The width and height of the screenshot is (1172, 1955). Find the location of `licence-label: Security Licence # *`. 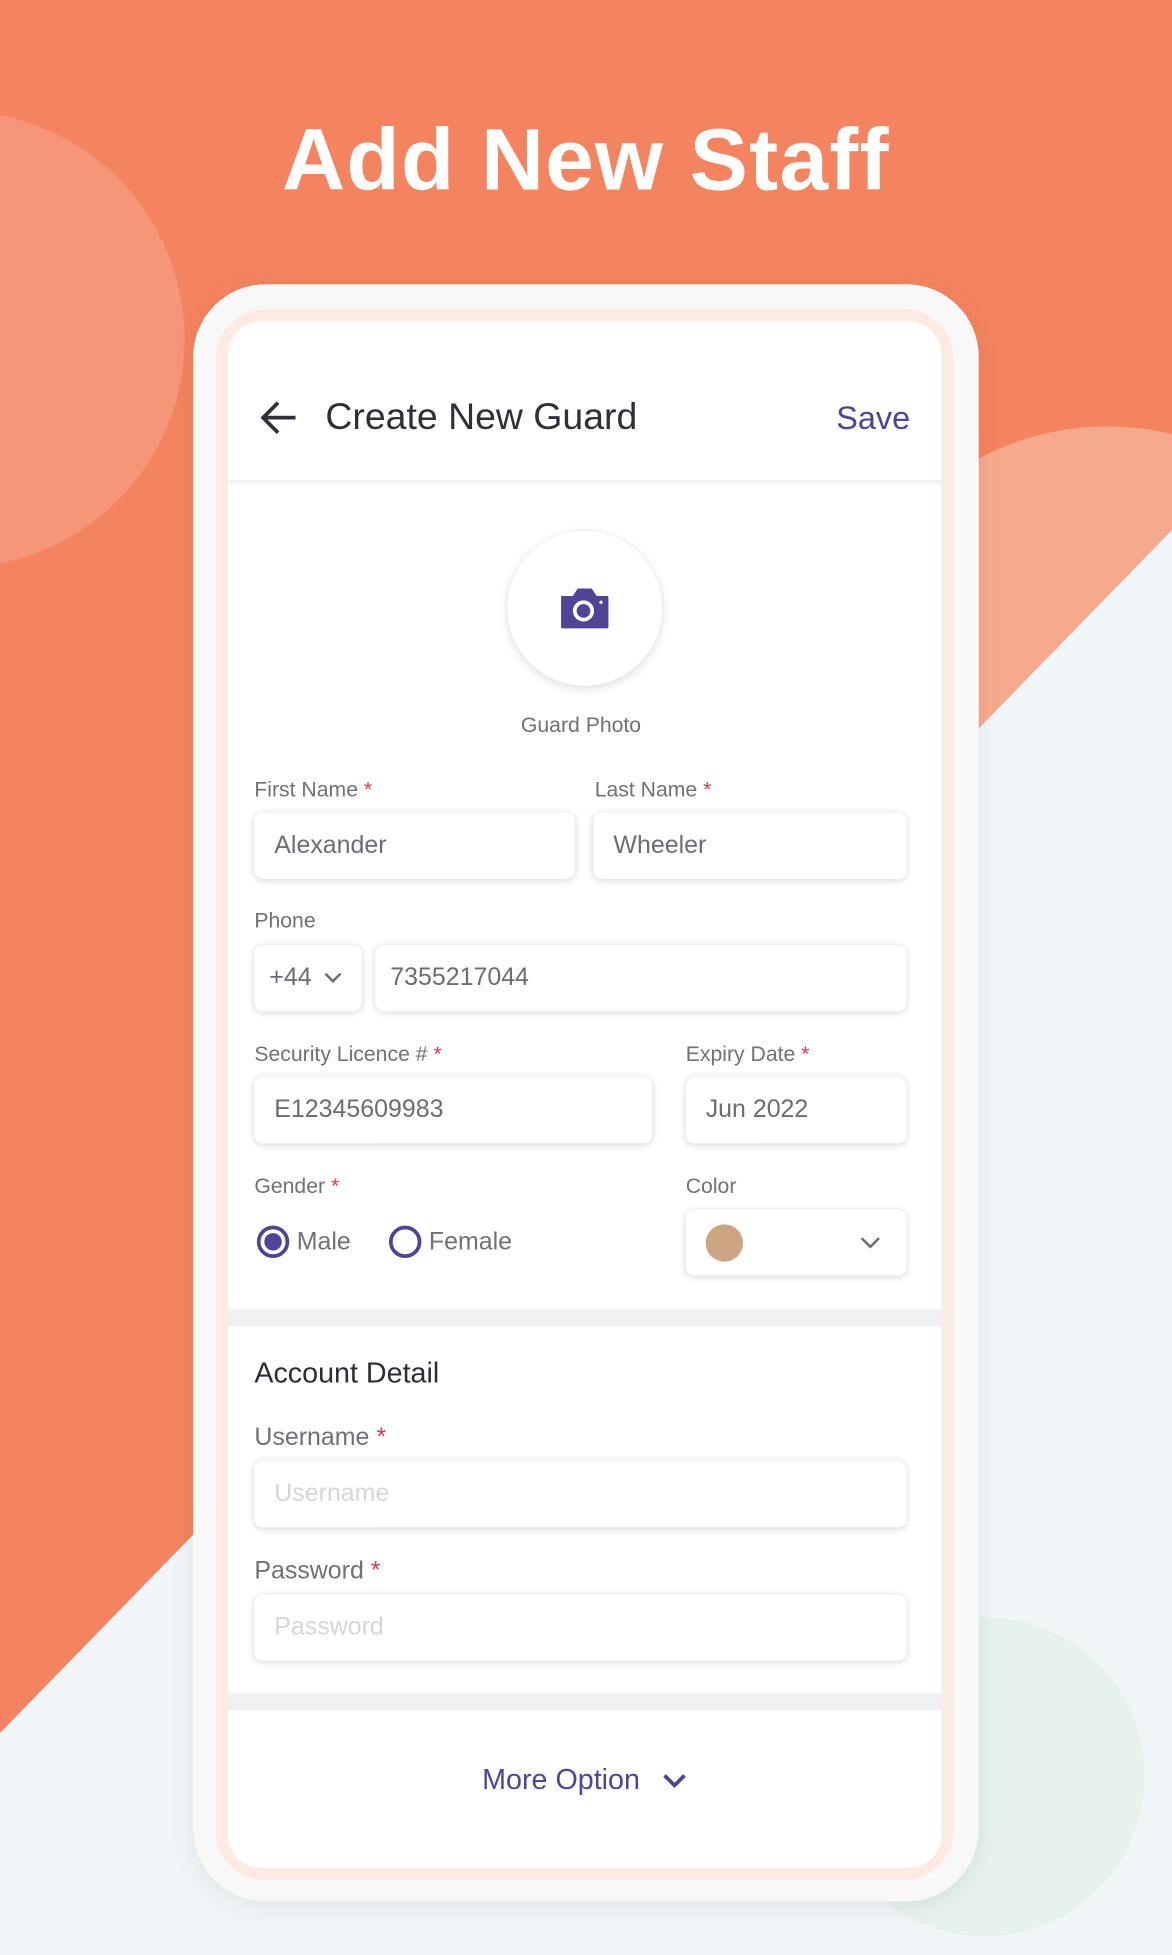

licence-label: Security Licence # * is located at coordinates (348, 1054).